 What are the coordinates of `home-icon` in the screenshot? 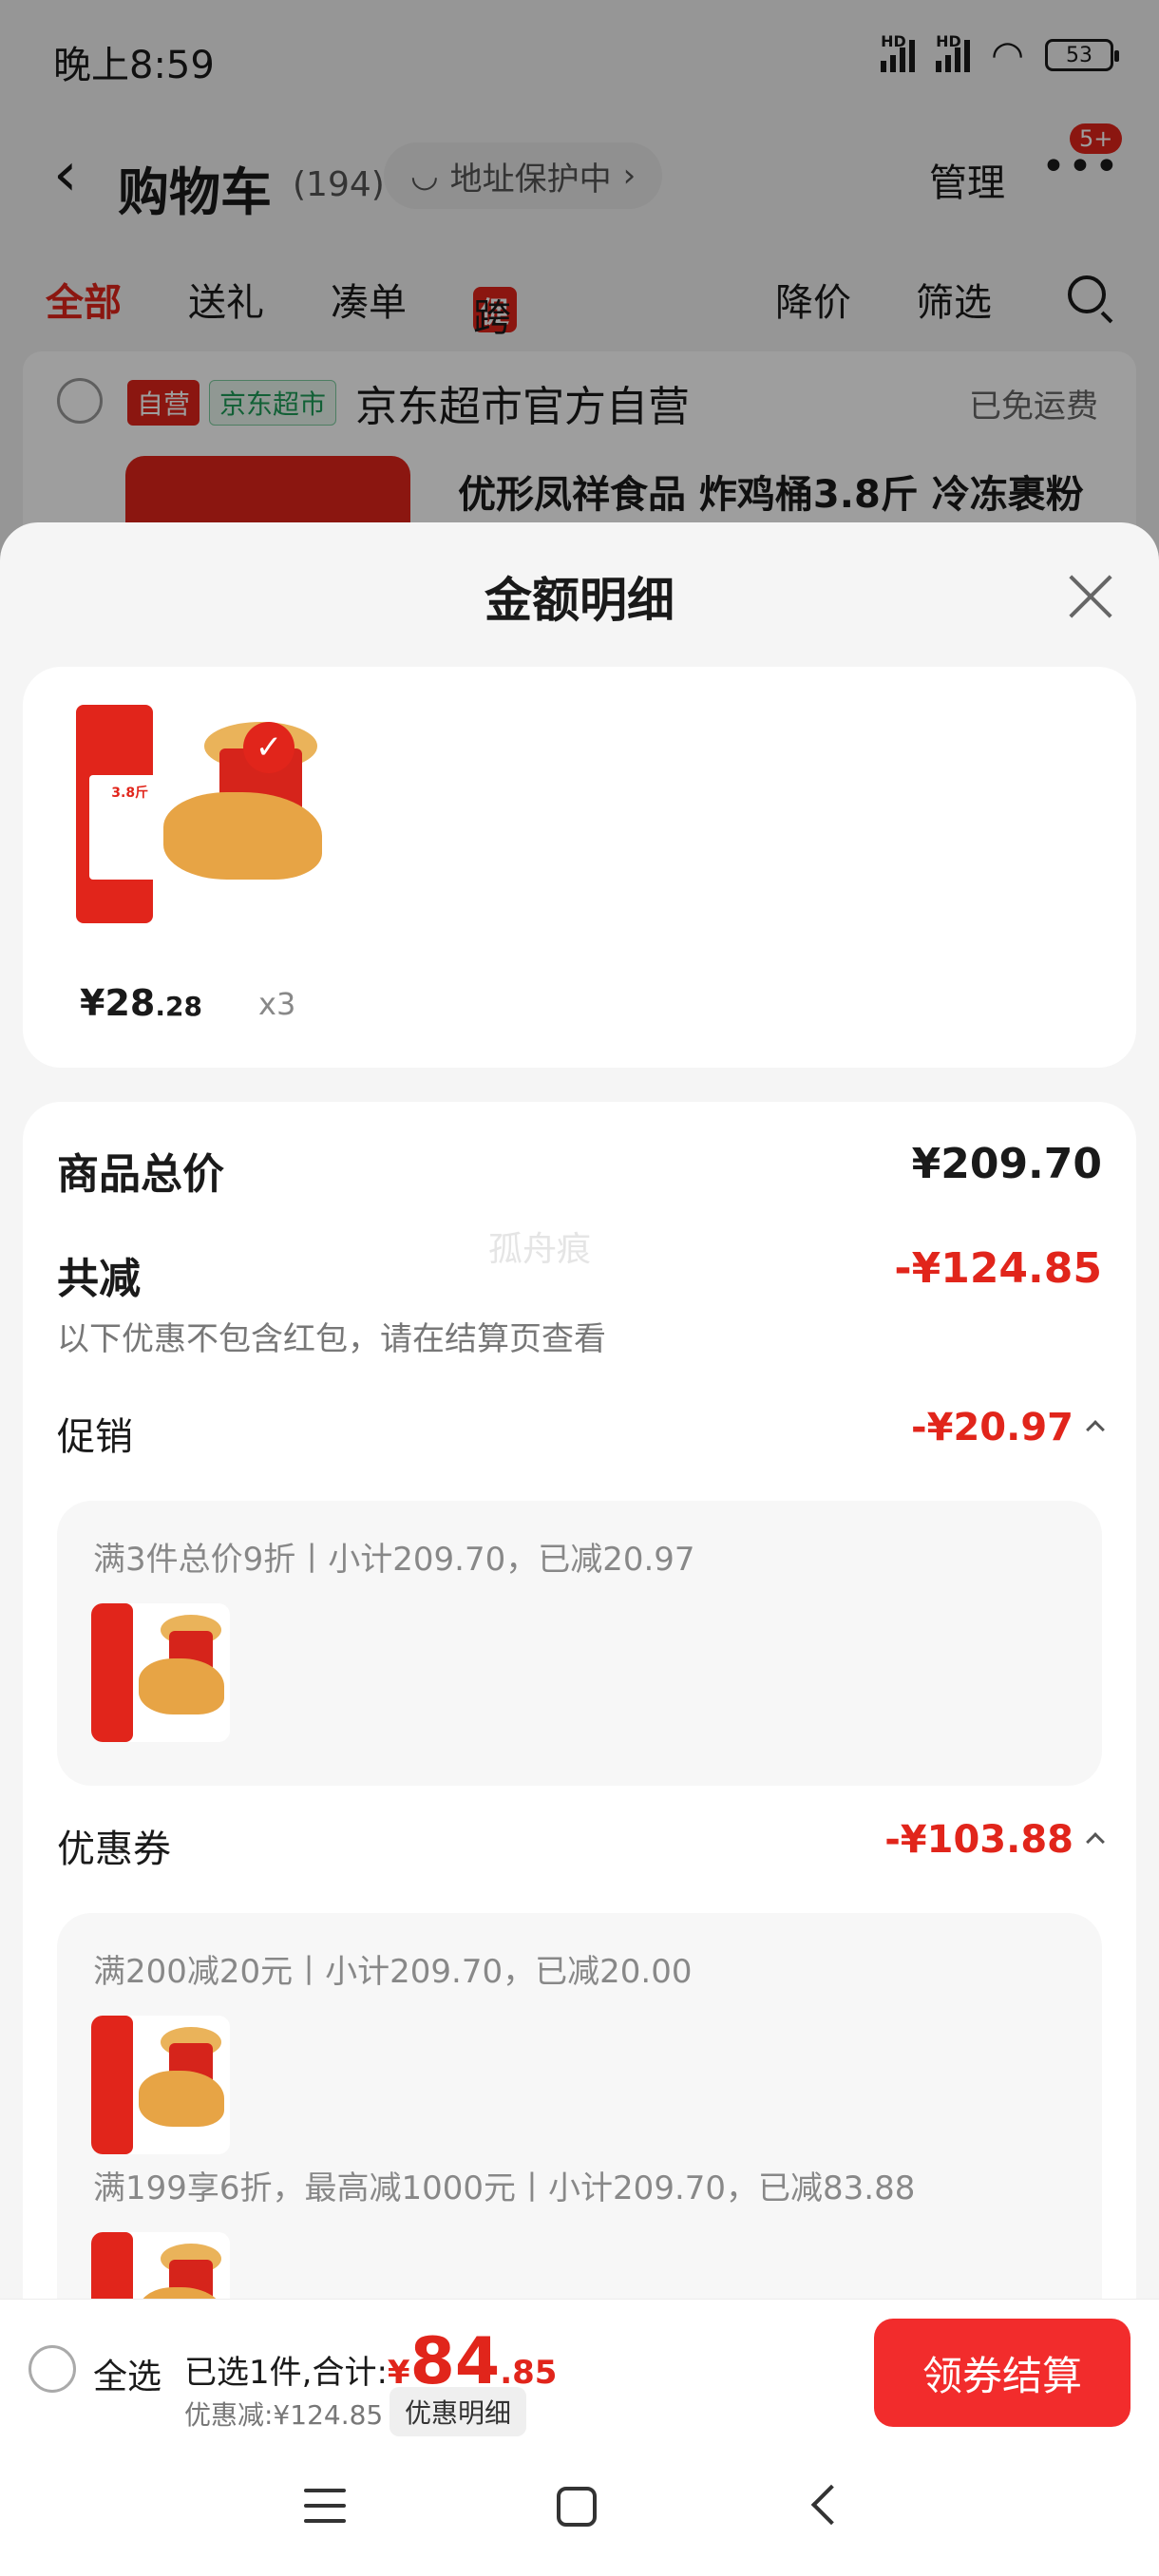 It's located at (577, 2507).